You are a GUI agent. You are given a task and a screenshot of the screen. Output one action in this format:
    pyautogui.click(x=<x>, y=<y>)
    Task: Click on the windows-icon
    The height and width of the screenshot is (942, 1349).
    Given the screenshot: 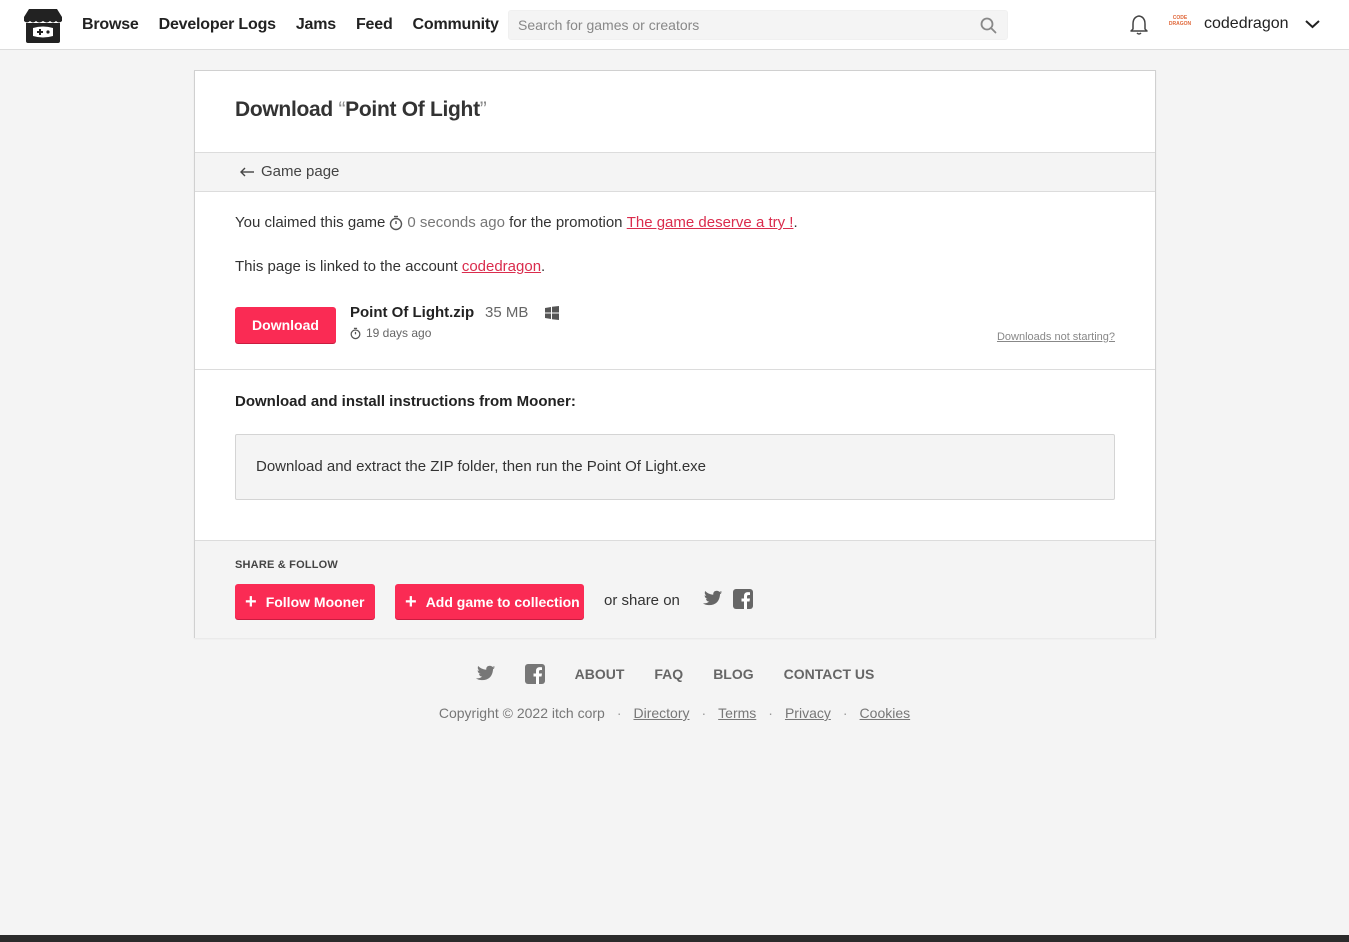 What is the action you would take?
    pyautogui.click(x=552, y=313)
    